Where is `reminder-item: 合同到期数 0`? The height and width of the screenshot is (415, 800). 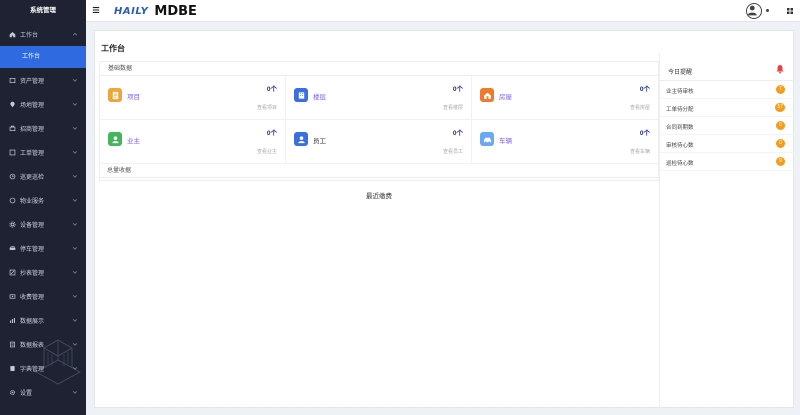 reminder-item: 合同到期数 0 is located at coordinates (727, 126).